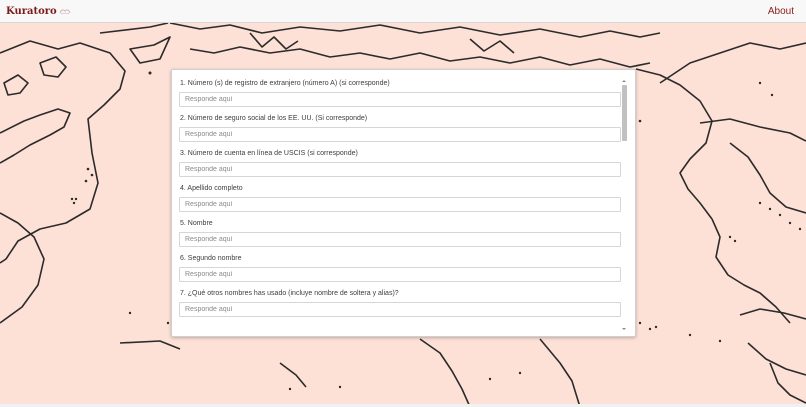  What do you see at coordinates (624, 205) in the screenshot?
I see `scrollbar` at bounding box center [624, 205].